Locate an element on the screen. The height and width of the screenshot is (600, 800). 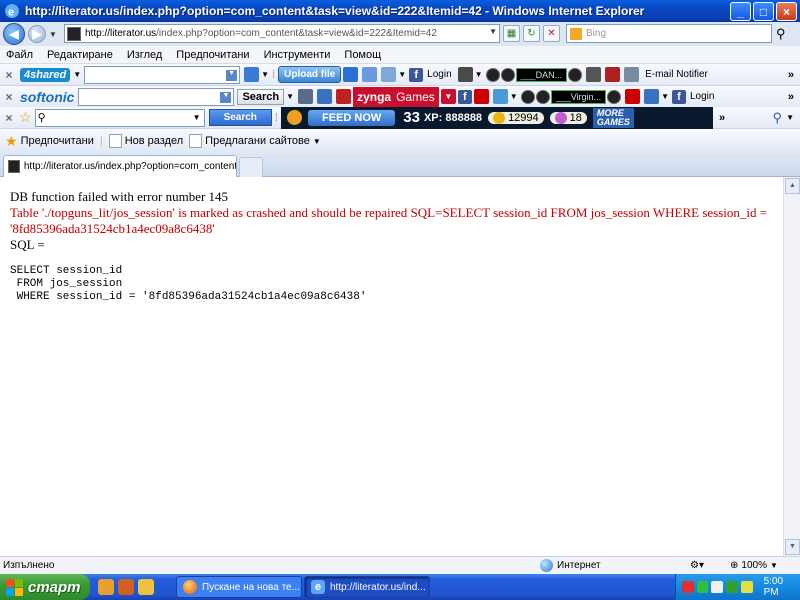
vertical-scrollbar: ▲ ▼ is located at coordinates (791, 366).